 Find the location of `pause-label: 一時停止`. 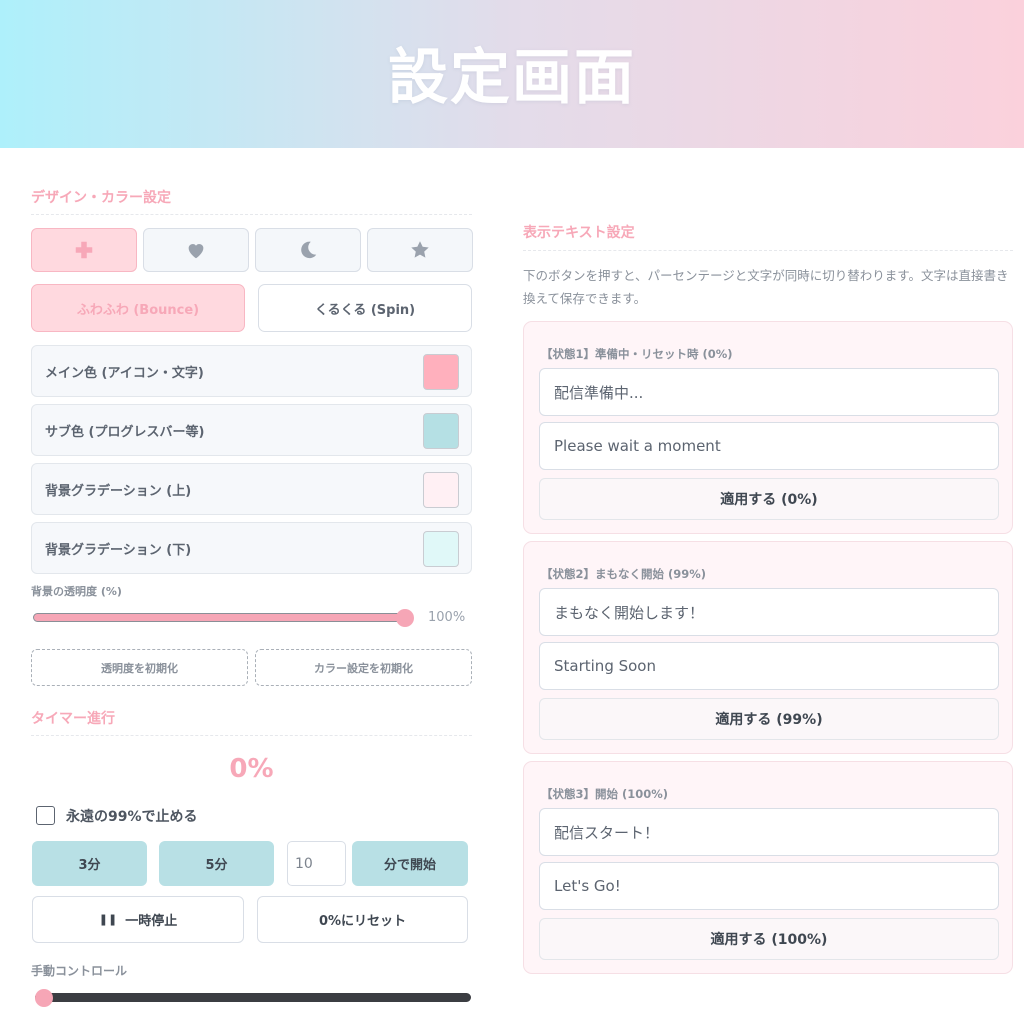

pause-label: 一時停止 is located at coordinates (151, 921).